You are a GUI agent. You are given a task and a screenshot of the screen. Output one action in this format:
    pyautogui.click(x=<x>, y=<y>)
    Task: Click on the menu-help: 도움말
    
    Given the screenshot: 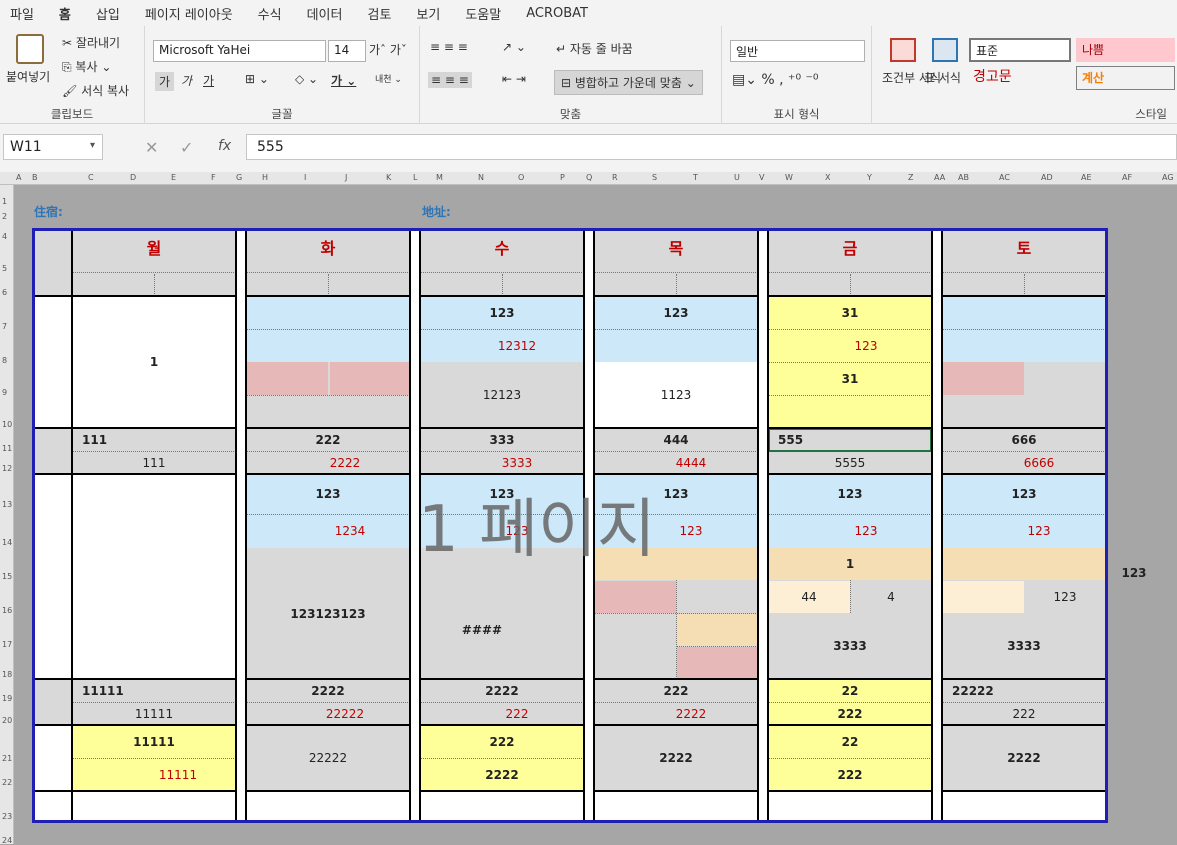 What is the action you would take?
    pyautogui.click(x=483, y=13)
    